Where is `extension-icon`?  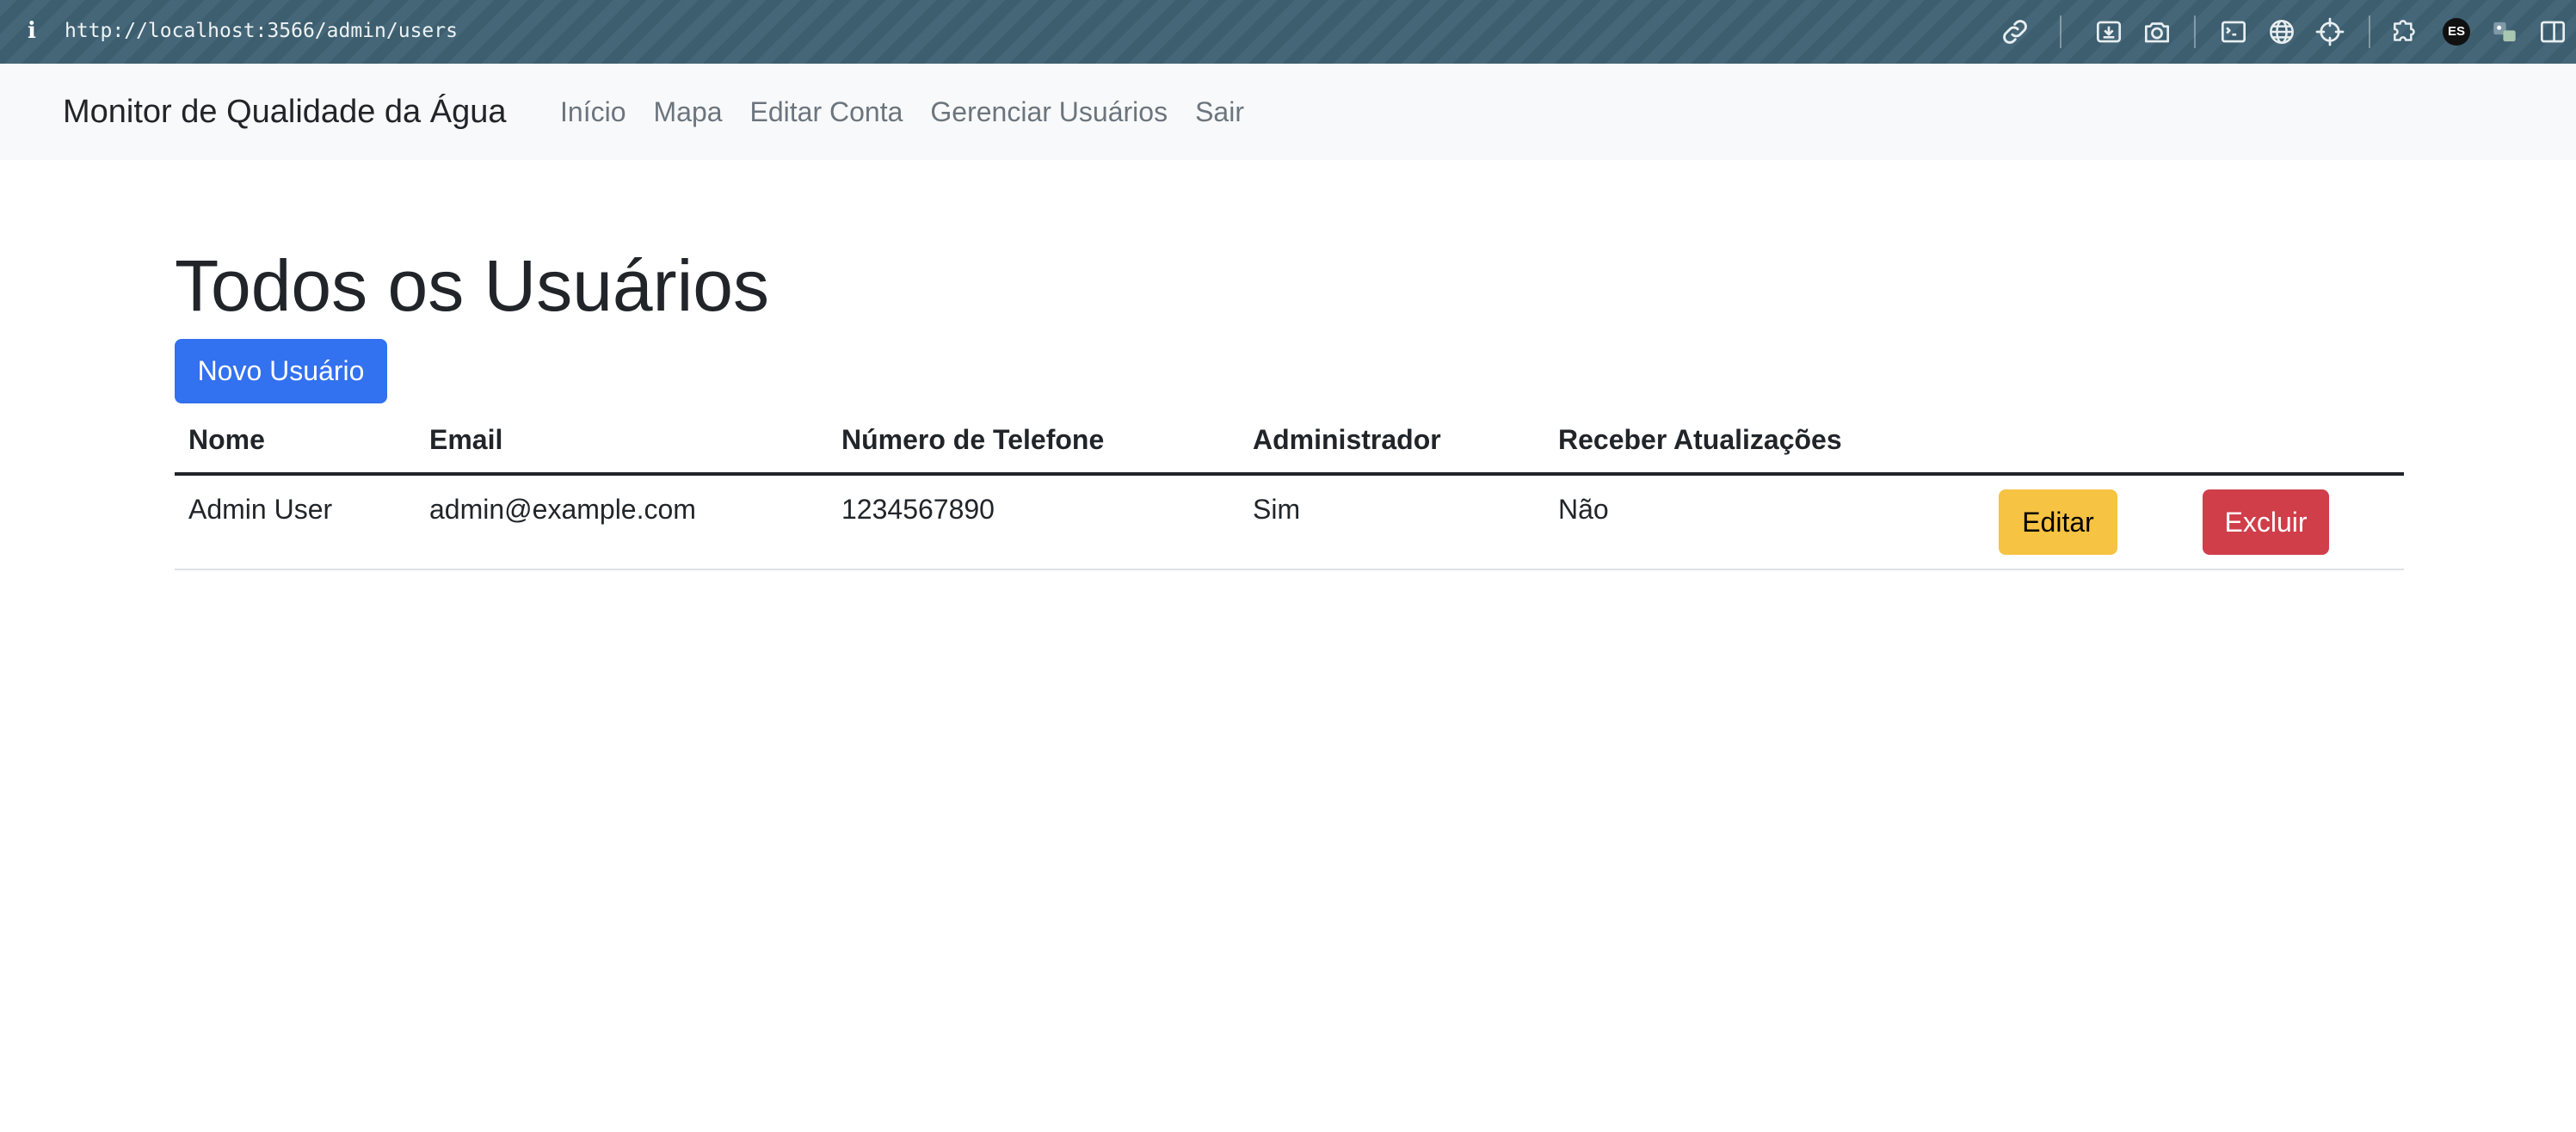
extension-icon is located at coordinates (2504, 32).